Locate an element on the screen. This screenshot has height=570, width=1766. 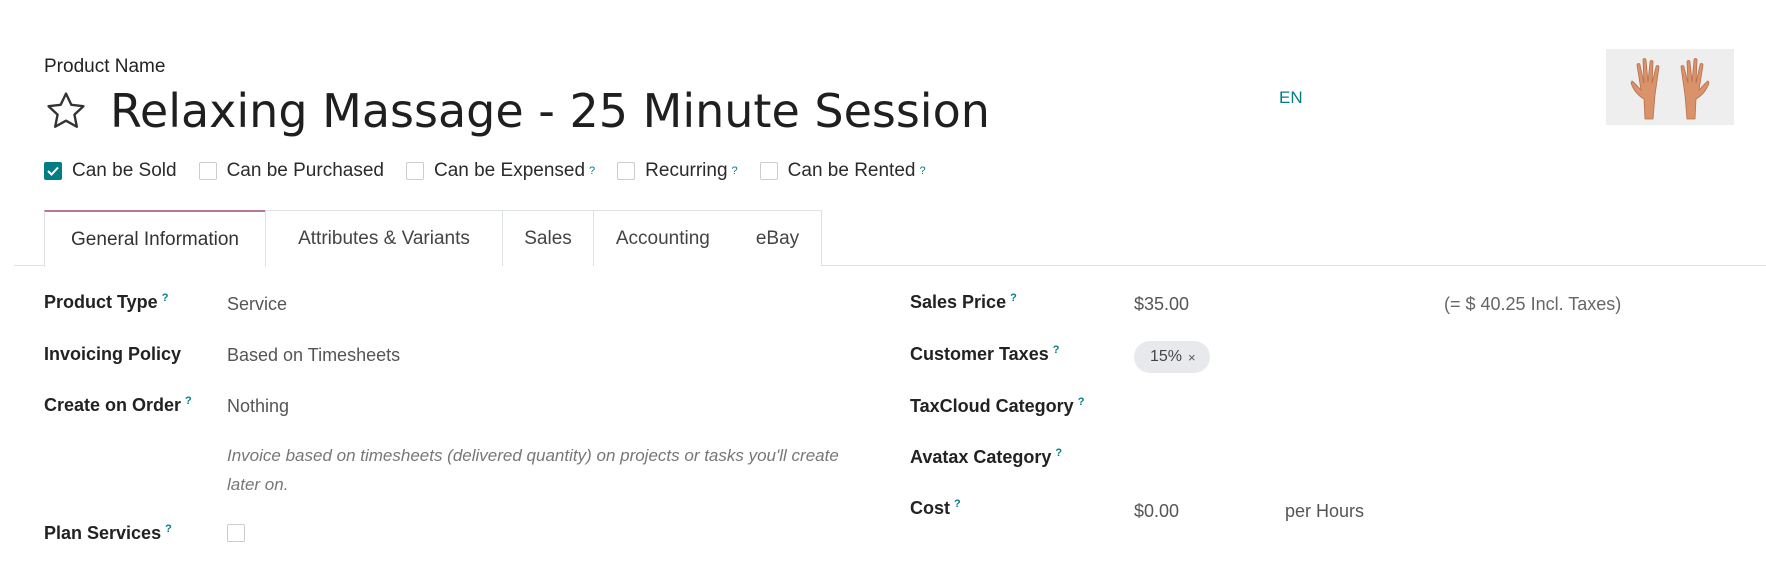
product-type-label: Product Type? is located at coordinates (106, 302).